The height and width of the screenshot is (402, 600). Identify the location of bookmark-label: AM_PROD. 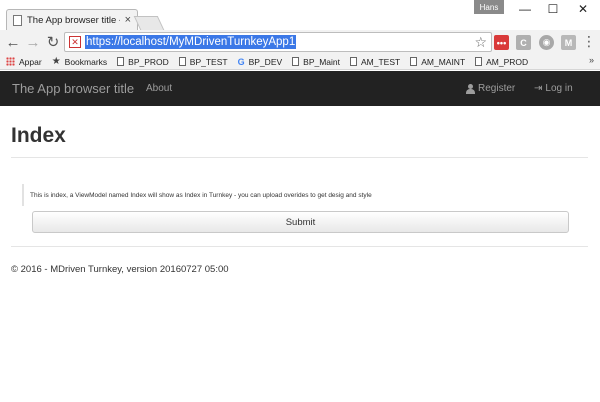
(507, 61).